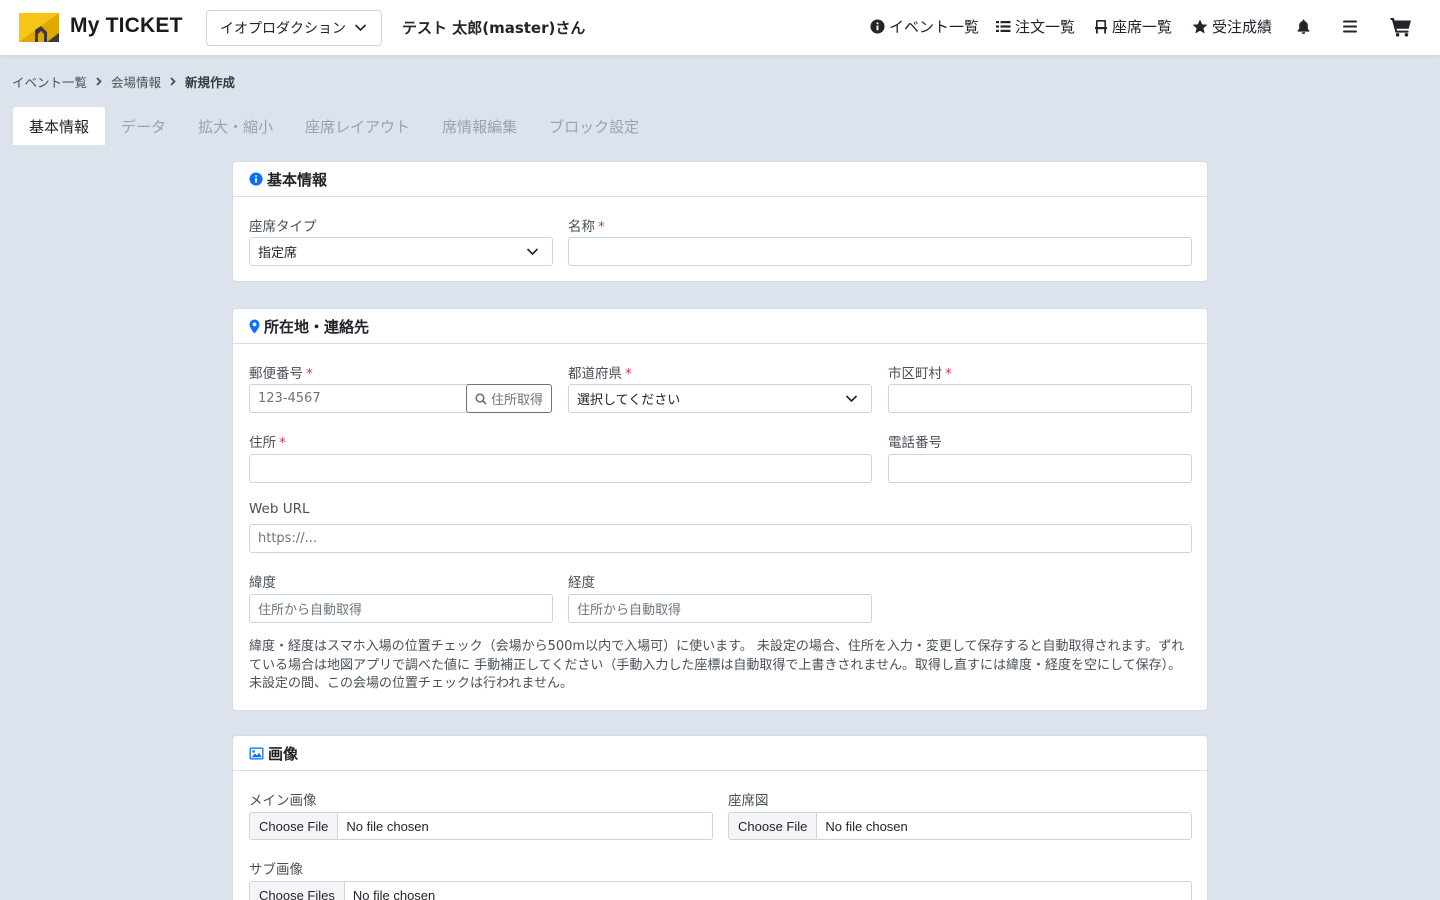 The width and height of the screenshot is (1440, 900). What do you see at coordinates (283, 801) in the screenshot?
I see `main-image-label: メイン画像` at bounding box center [283, 801].